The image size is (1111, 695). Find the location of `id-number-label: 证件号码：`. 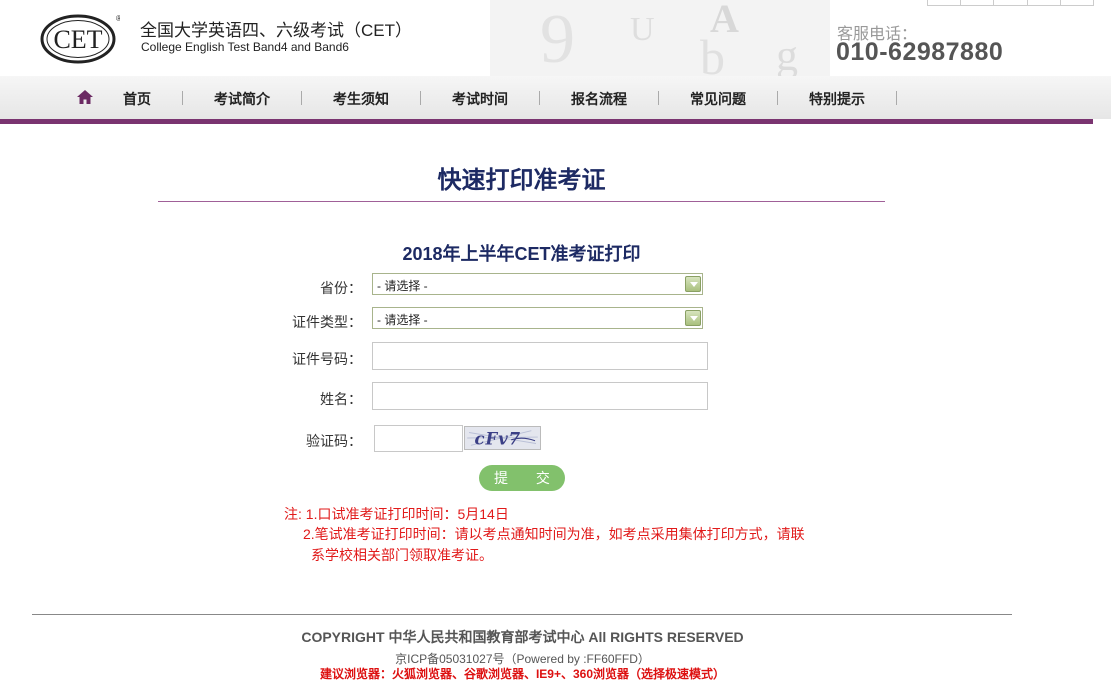

id-number-label: 证件号码： is located at coordinates (327, 359).